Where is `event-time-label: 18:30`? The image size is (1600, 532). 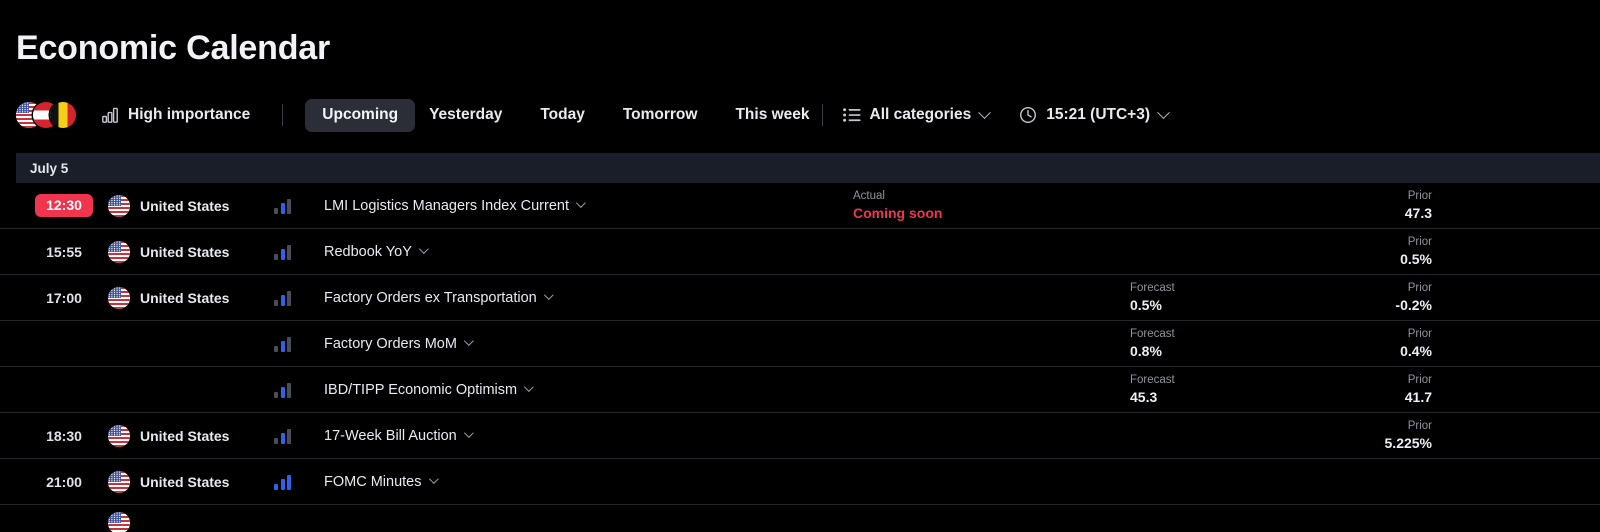 event-time-label: 18:30 is located at coordinates (64, 435).